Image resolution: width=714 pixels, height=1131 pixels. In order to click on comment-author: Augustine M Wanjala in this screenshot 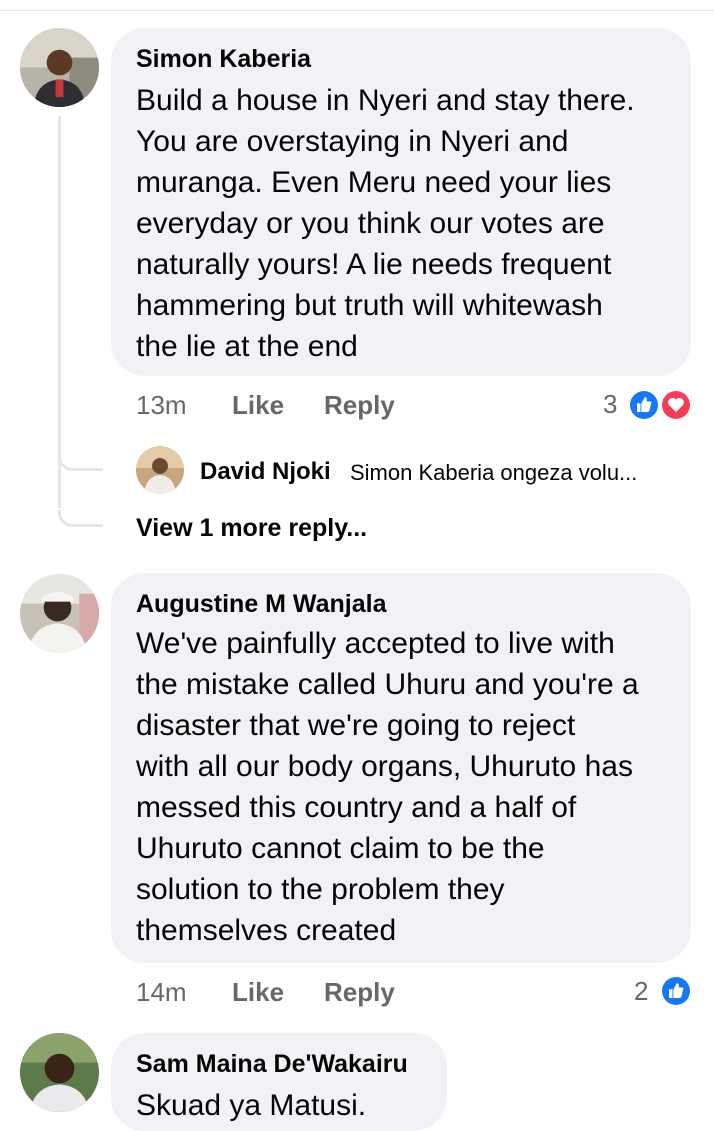, I will do `click(261, 604)`.